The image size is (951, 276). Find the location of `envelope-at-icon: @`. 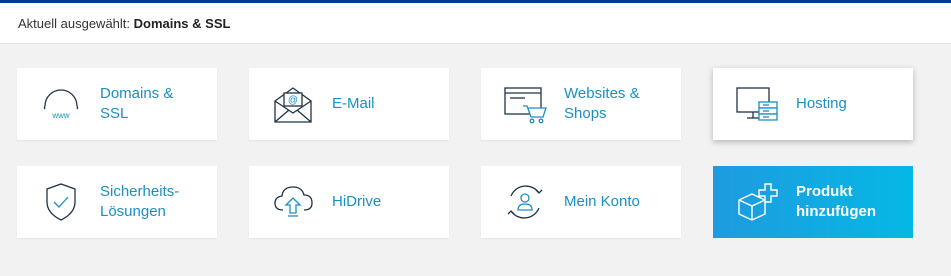

envelope-at-icon: @ is located at coordinates (293, 104).